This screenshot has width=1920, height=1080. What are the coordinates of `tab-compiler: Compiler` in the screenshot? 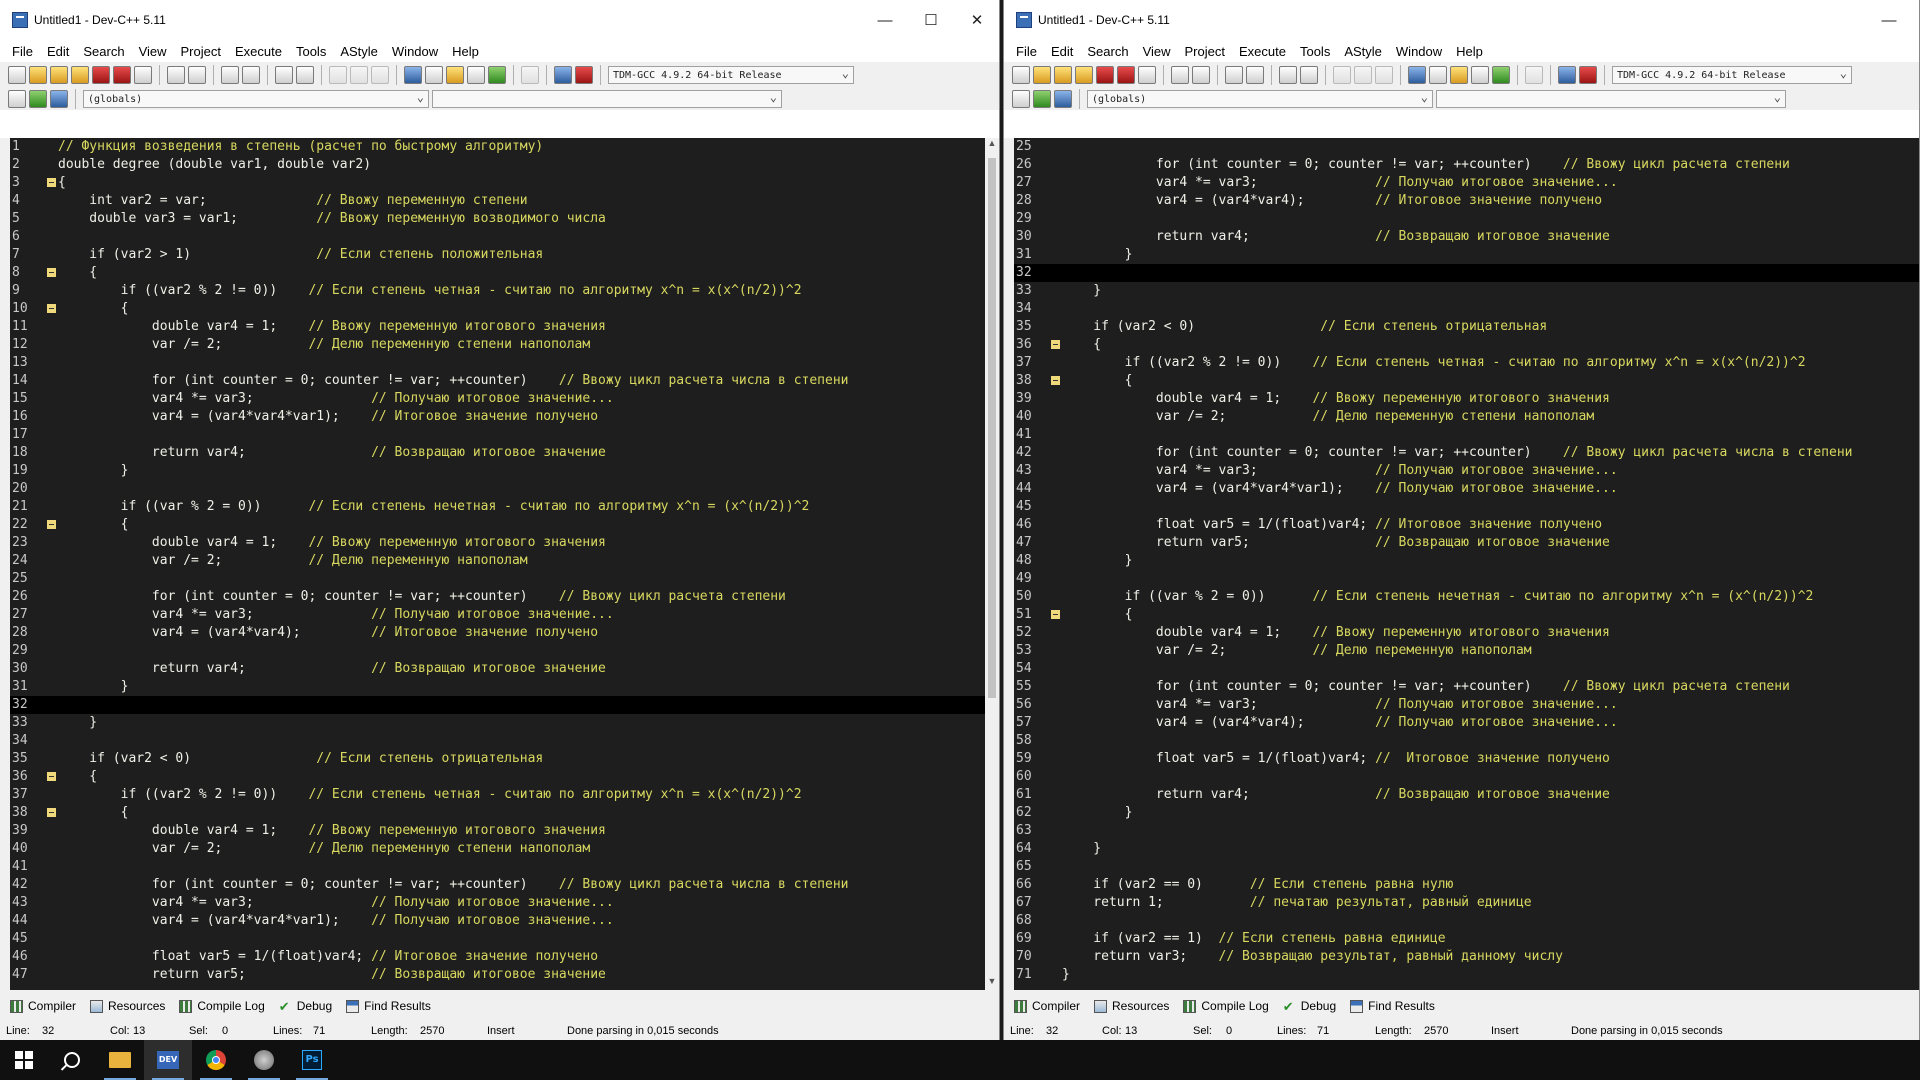 It's located at (1047, 1006).